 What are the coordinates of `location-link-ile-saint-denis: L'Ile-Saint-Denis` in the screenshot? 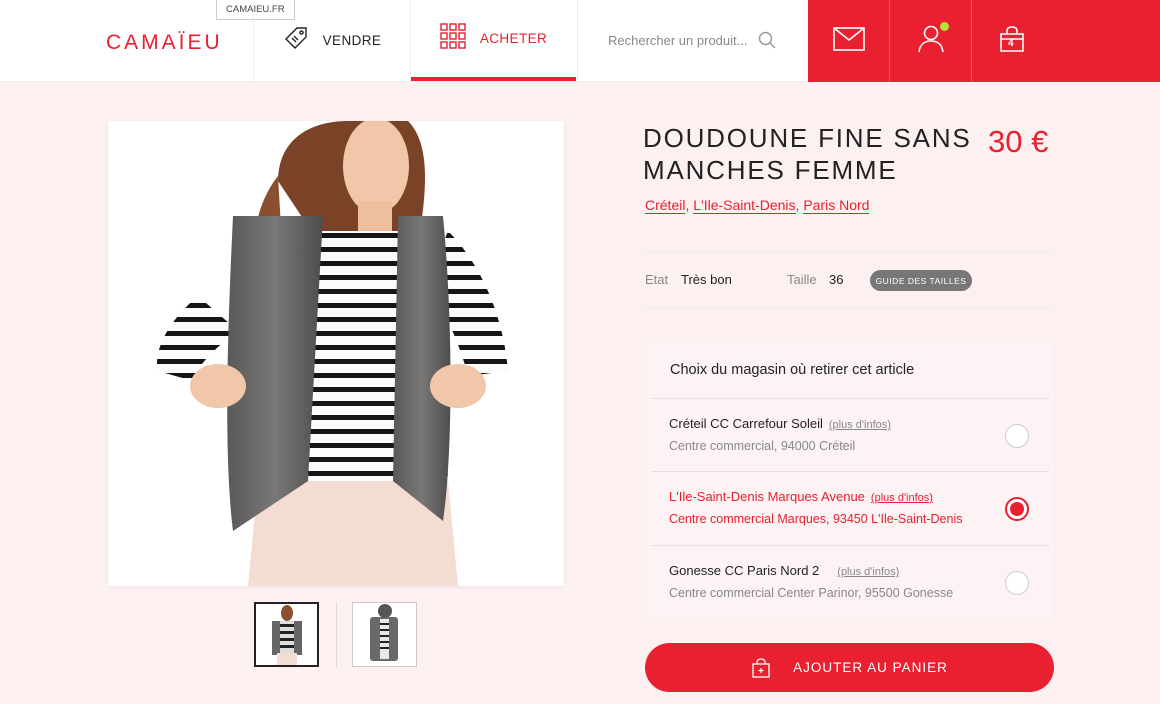 It's located at (744, 205).